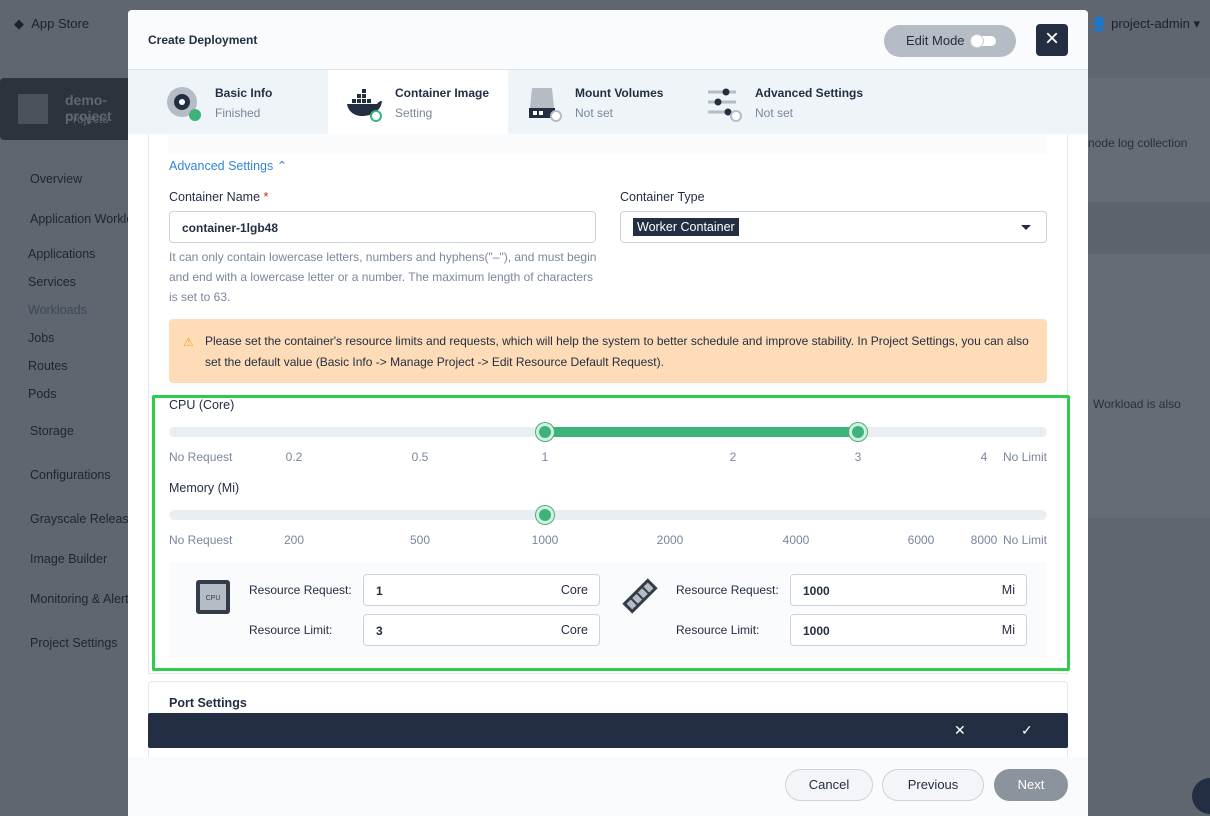 The height and width of the screenshot is (816, 1210). I want to click on slider-tick-label: 2000, so click(670, 540).